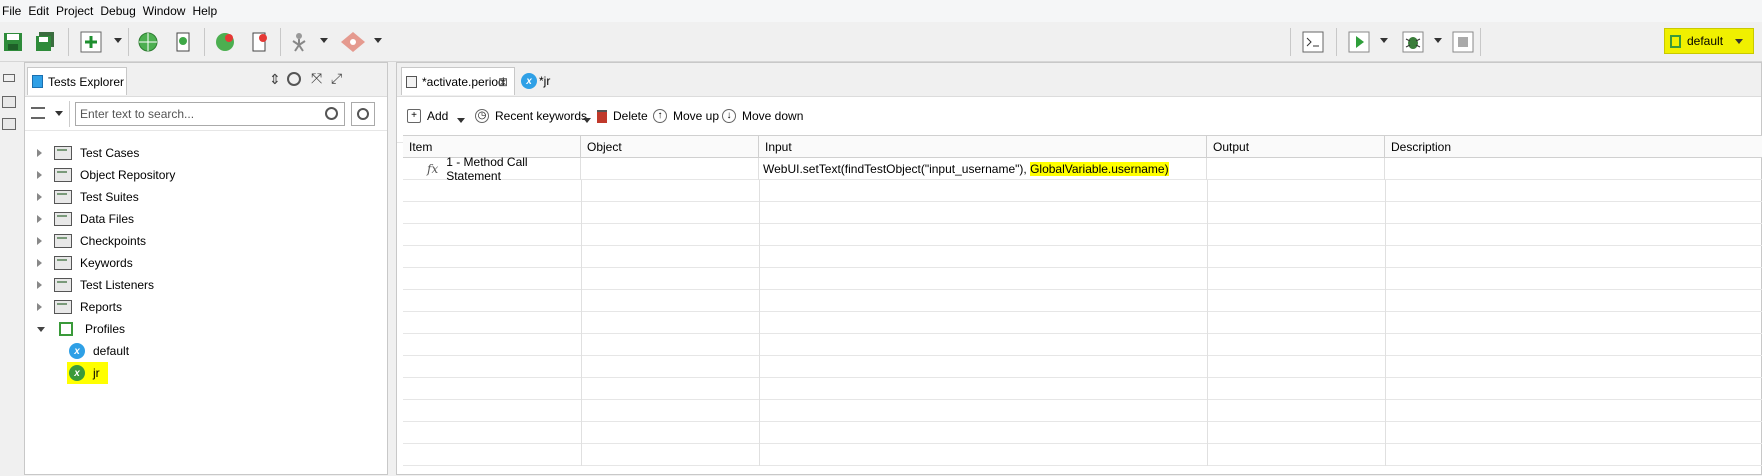  Describe the element at coordinates (45, 42) in the screenshot. I see `save-all-icon` at that location.